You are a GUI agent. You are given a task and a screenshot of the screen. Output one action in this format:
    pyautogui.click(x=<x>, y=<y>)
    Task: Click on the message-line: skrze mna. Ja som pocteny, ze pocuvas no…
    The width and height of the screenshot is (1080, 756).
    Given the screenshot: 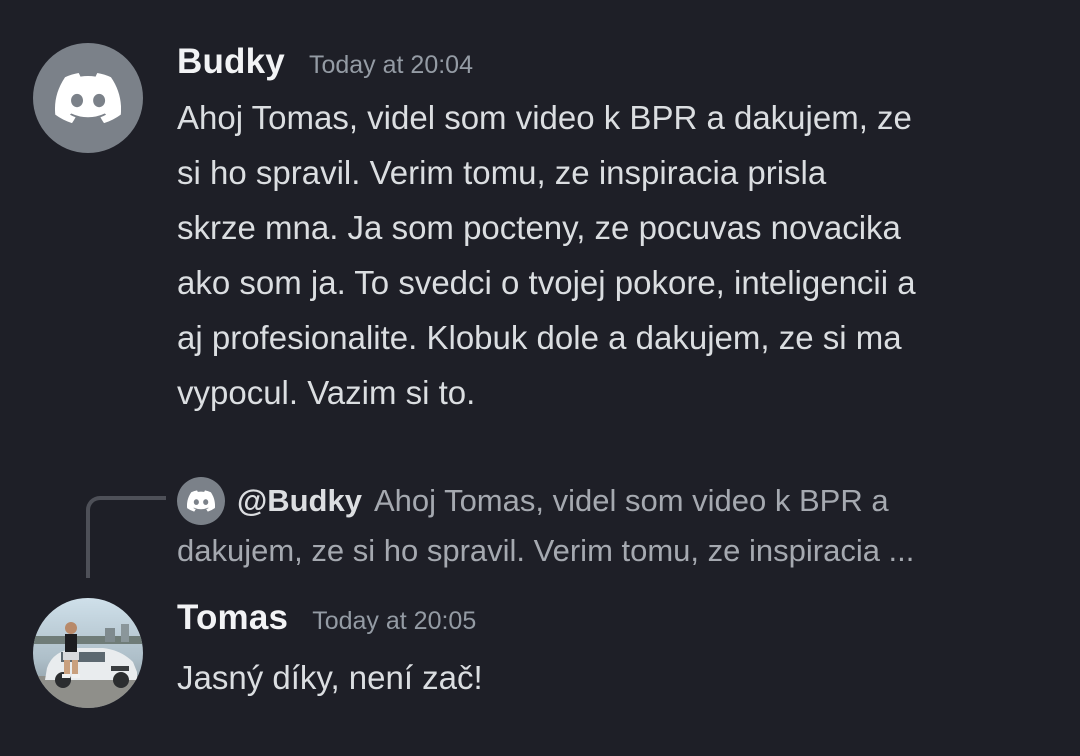 What is the action you would take?
    pyautogui.click(x=539, y=227)
    